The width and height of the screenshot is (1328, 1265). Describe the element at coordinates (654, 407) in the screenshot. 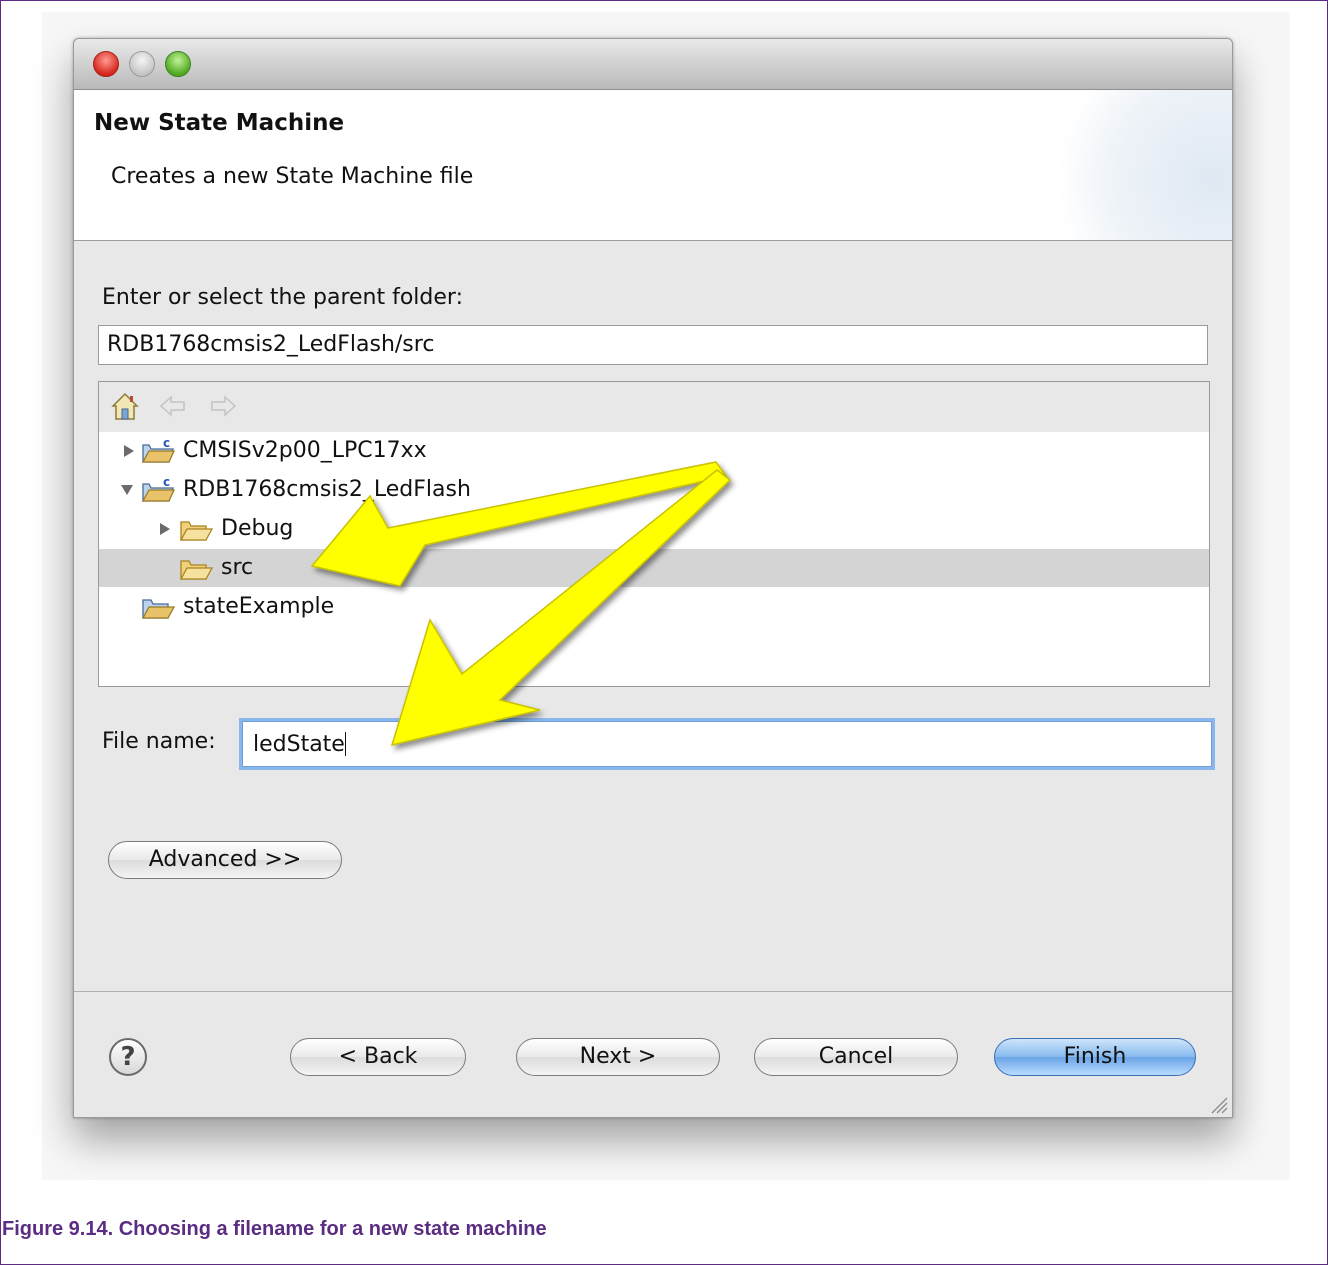

I see `tree-toolbar` at that location.